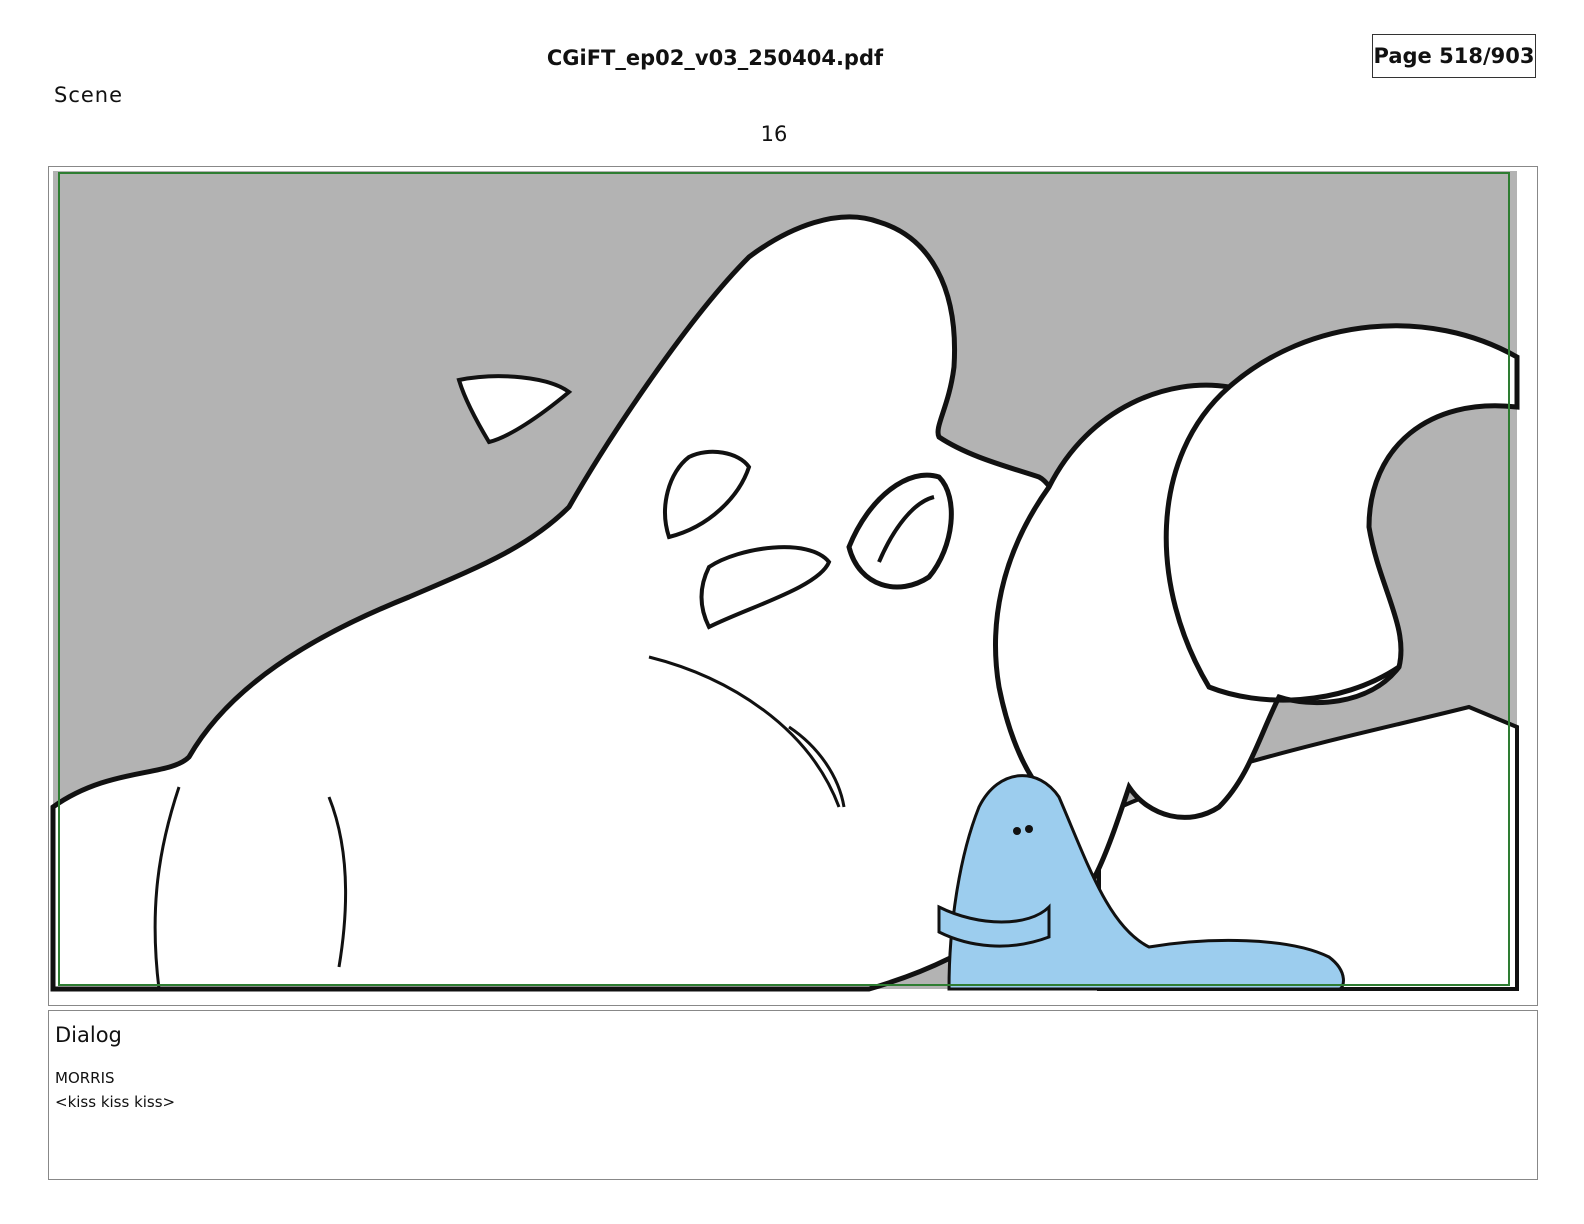  I want to click on dialog-label: Dialog, so click(88, 1035).